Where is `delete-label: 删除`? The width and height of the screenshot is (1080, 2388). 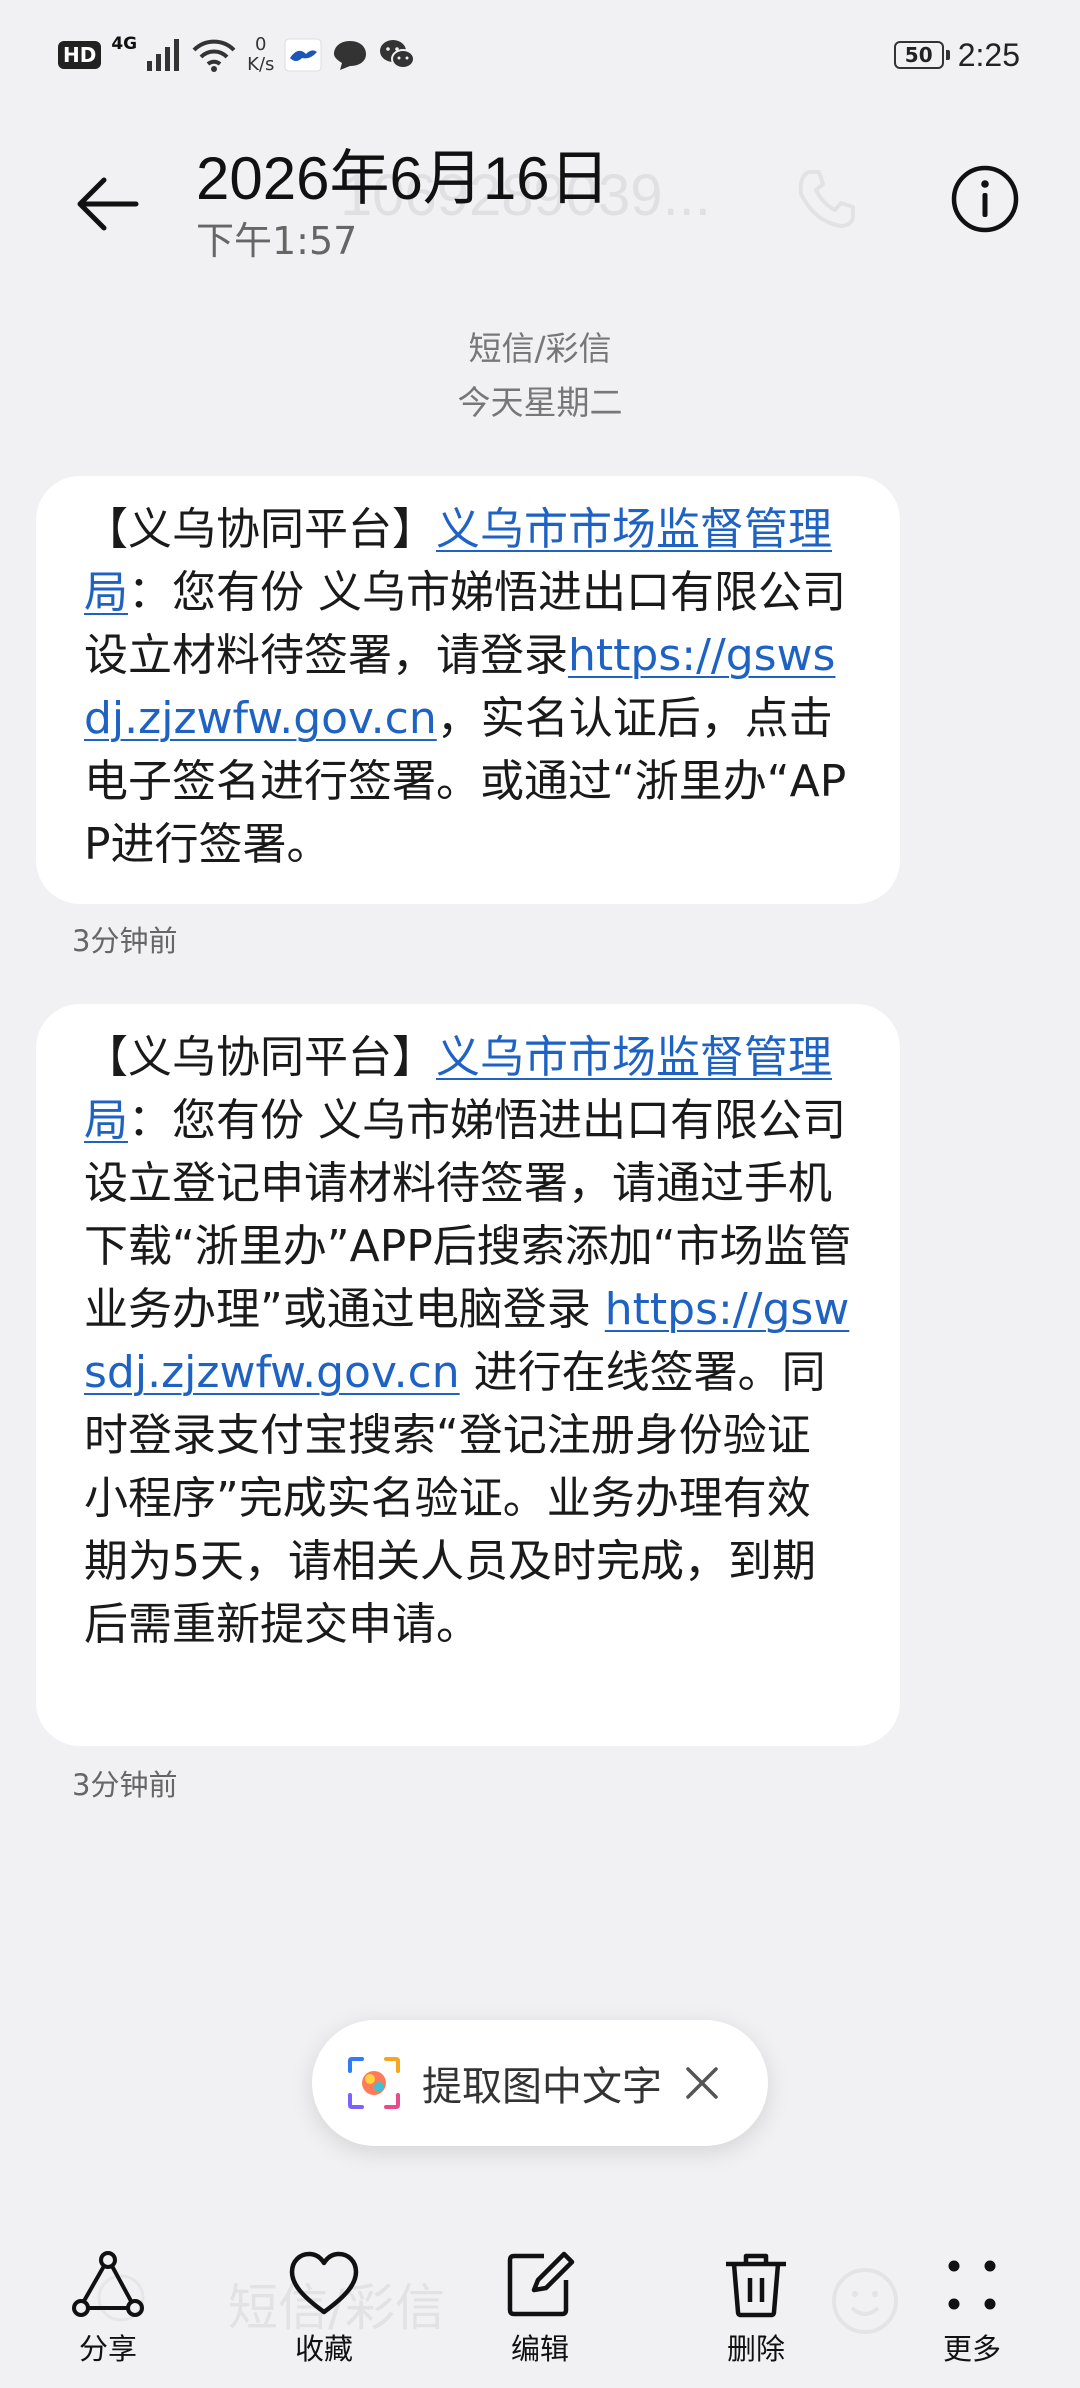 delete-label: 删除 is located at coordinates (755, 2349).